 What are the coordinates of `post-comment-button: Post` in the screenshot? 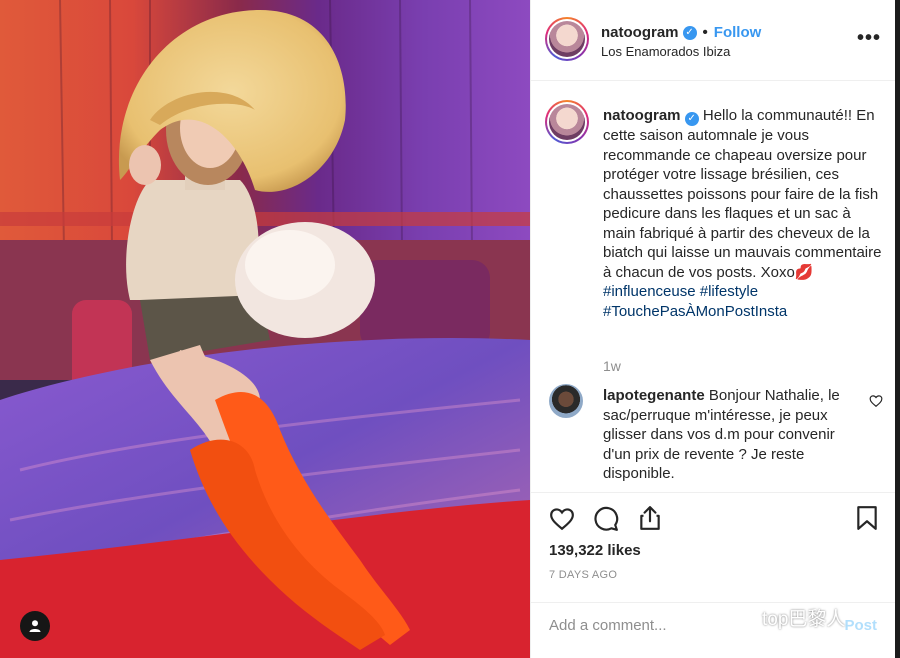 It's located at (860, 625).